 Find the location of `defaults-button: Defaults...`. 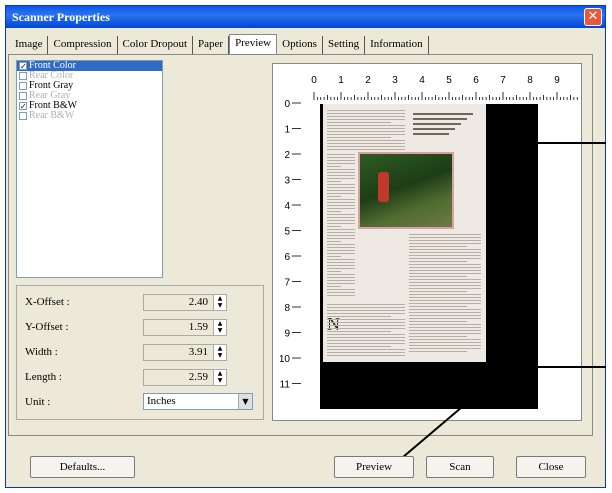

defaults-button: Defaults... is located at coordinates (82, 467).